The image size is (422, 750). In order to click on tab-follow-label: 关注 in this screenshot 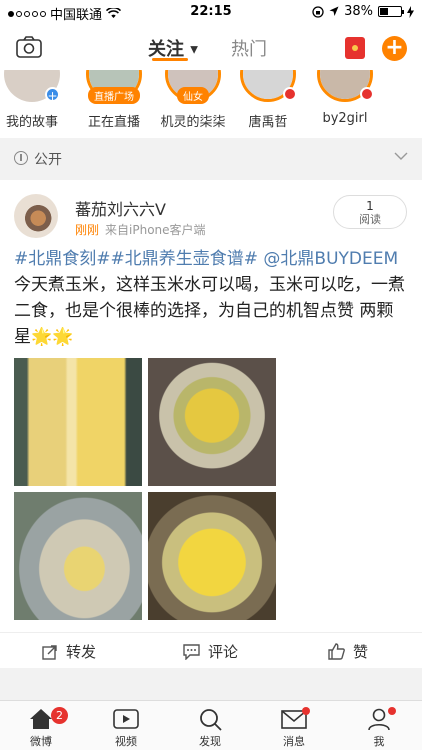, I will do `click(166, 49)`.